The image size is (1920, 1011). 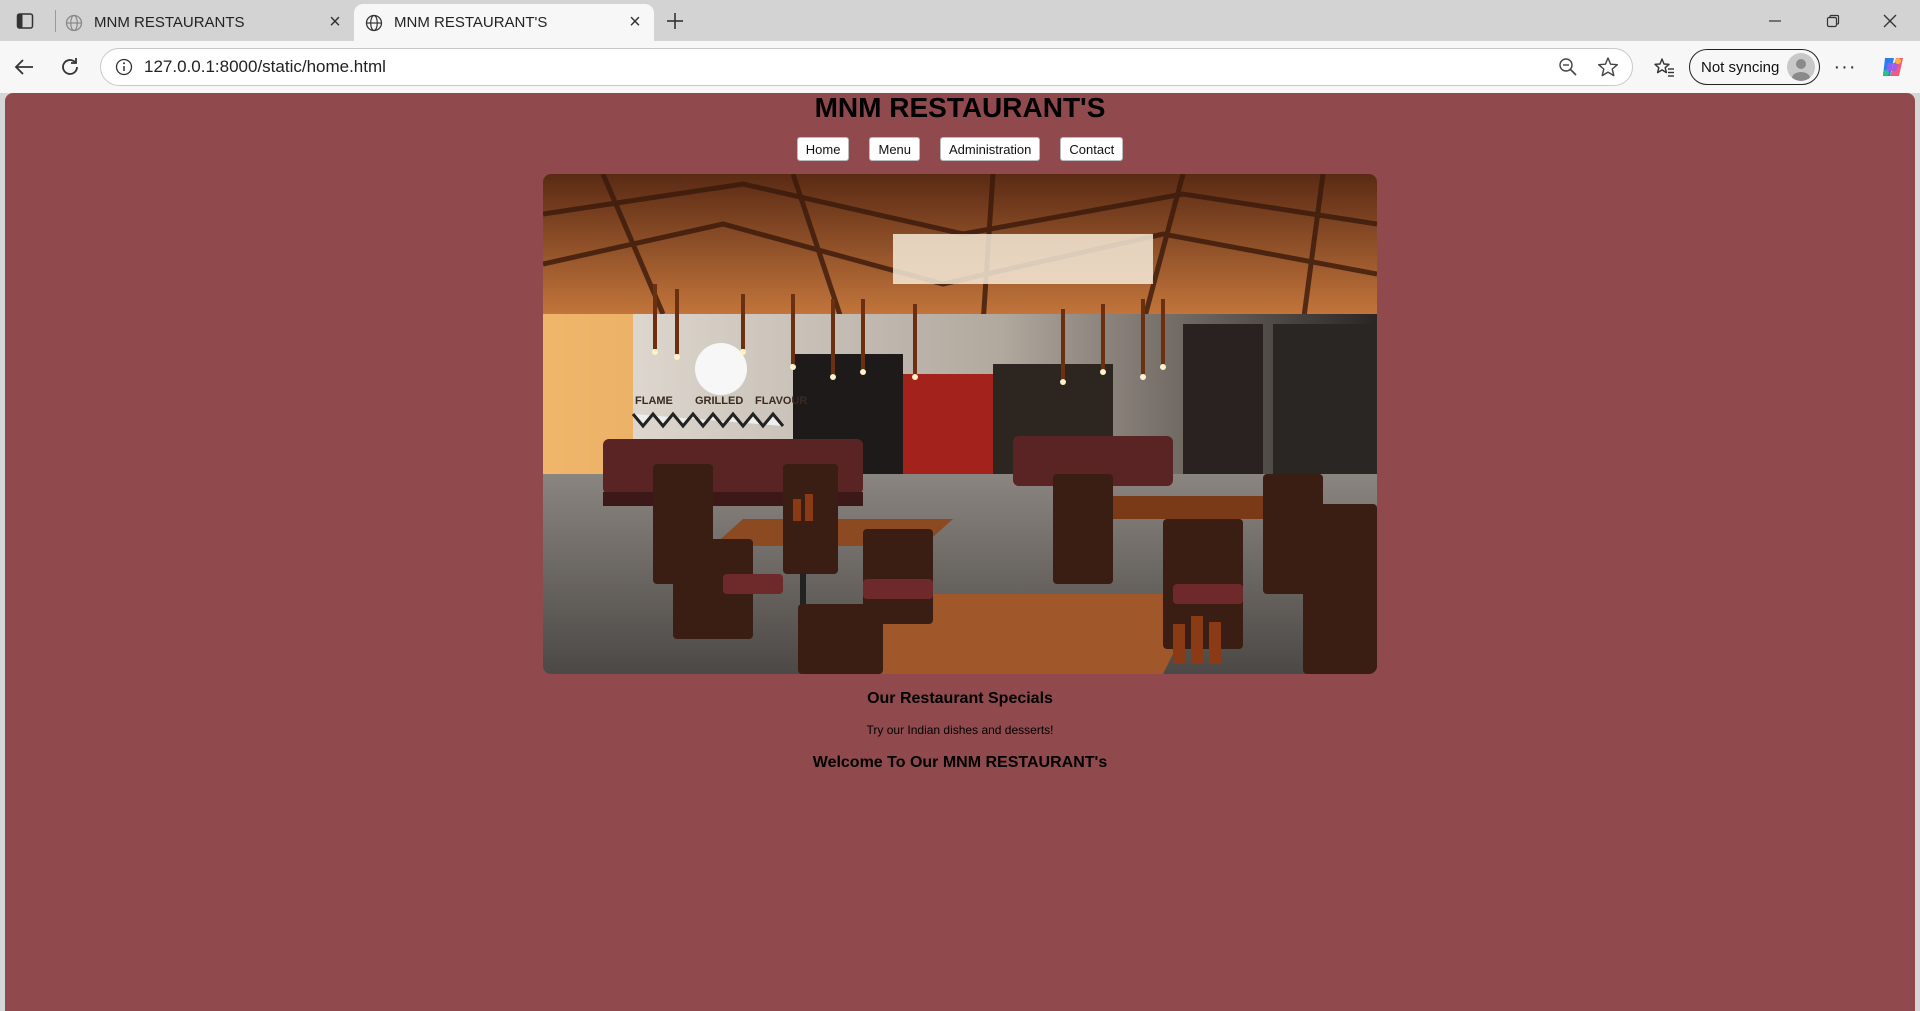 I want to click on nav-administration-button: Administration, so click(x=990, y=149).